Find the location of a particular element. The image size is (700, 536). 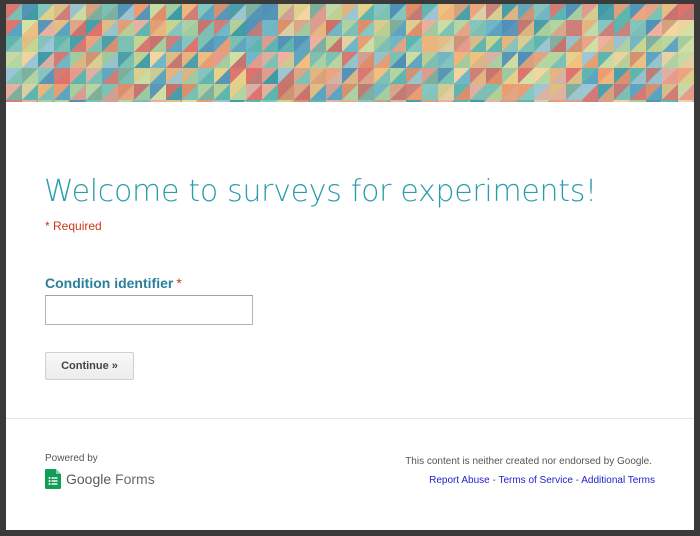

google-forms-icon is located at coordinates (53, 479).